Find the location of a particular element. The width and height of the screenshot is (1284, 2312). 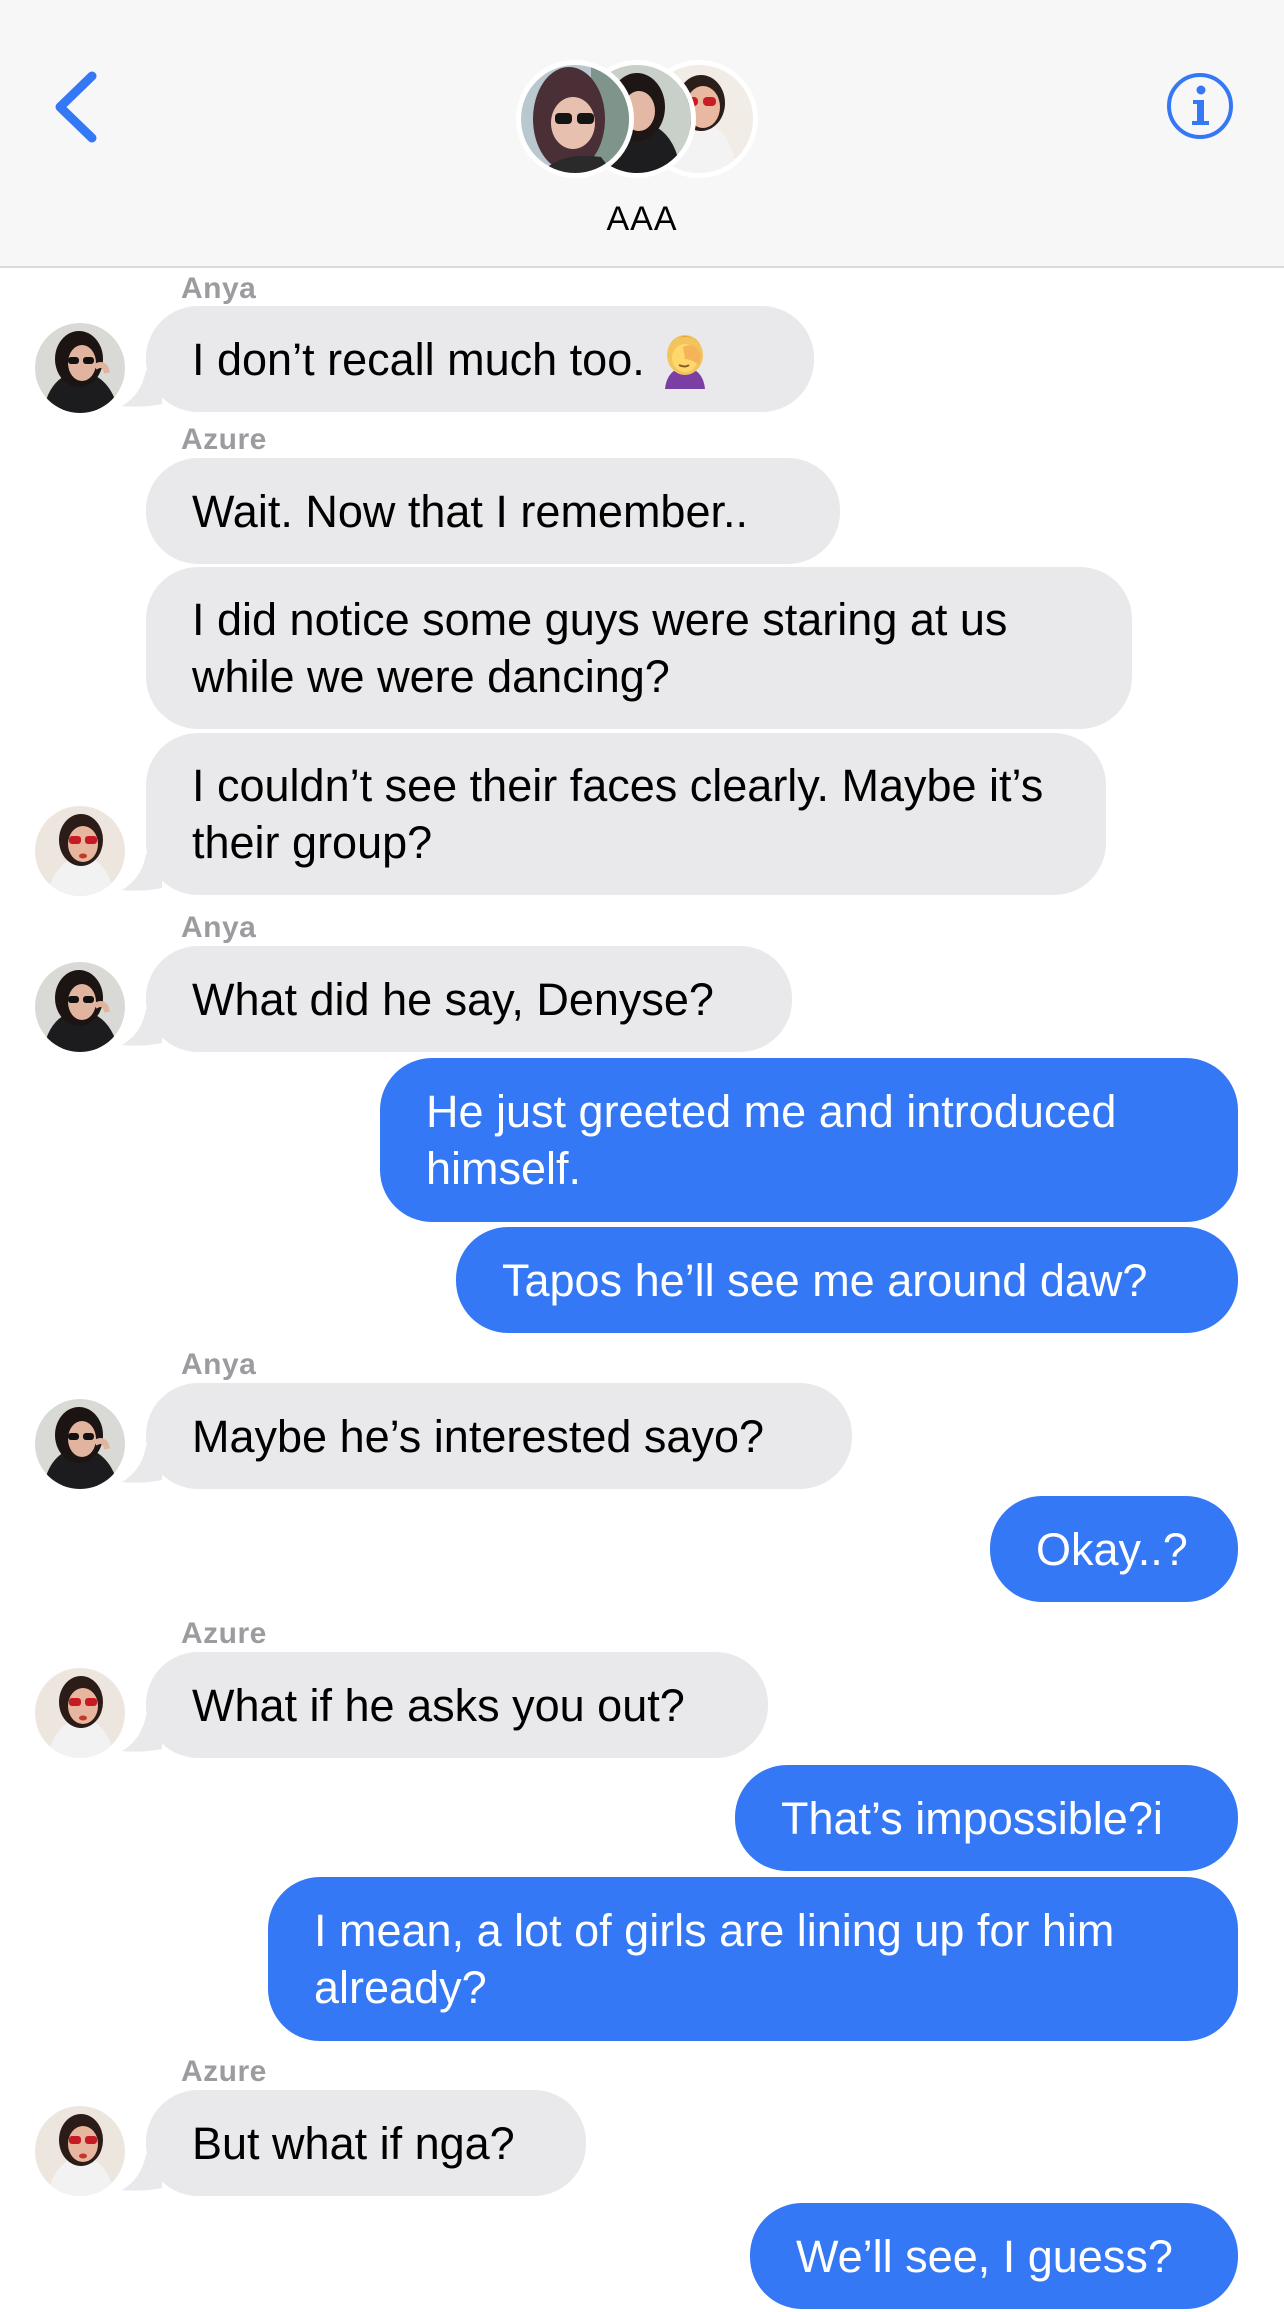

back-button is located at coordinates (75, 107).